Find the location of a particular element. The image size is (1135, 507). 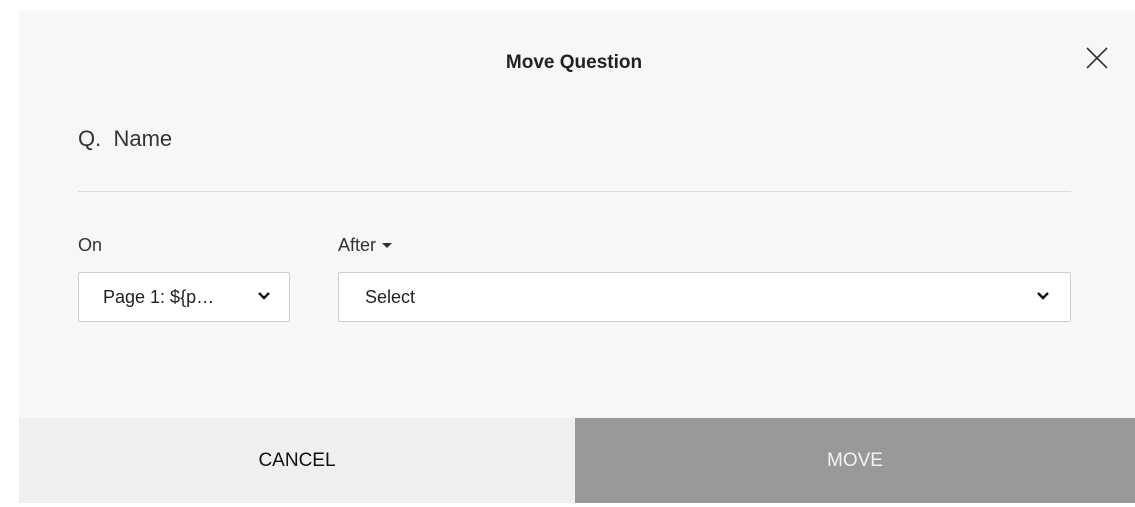

close-icon is located at coordinates (1097, 58).